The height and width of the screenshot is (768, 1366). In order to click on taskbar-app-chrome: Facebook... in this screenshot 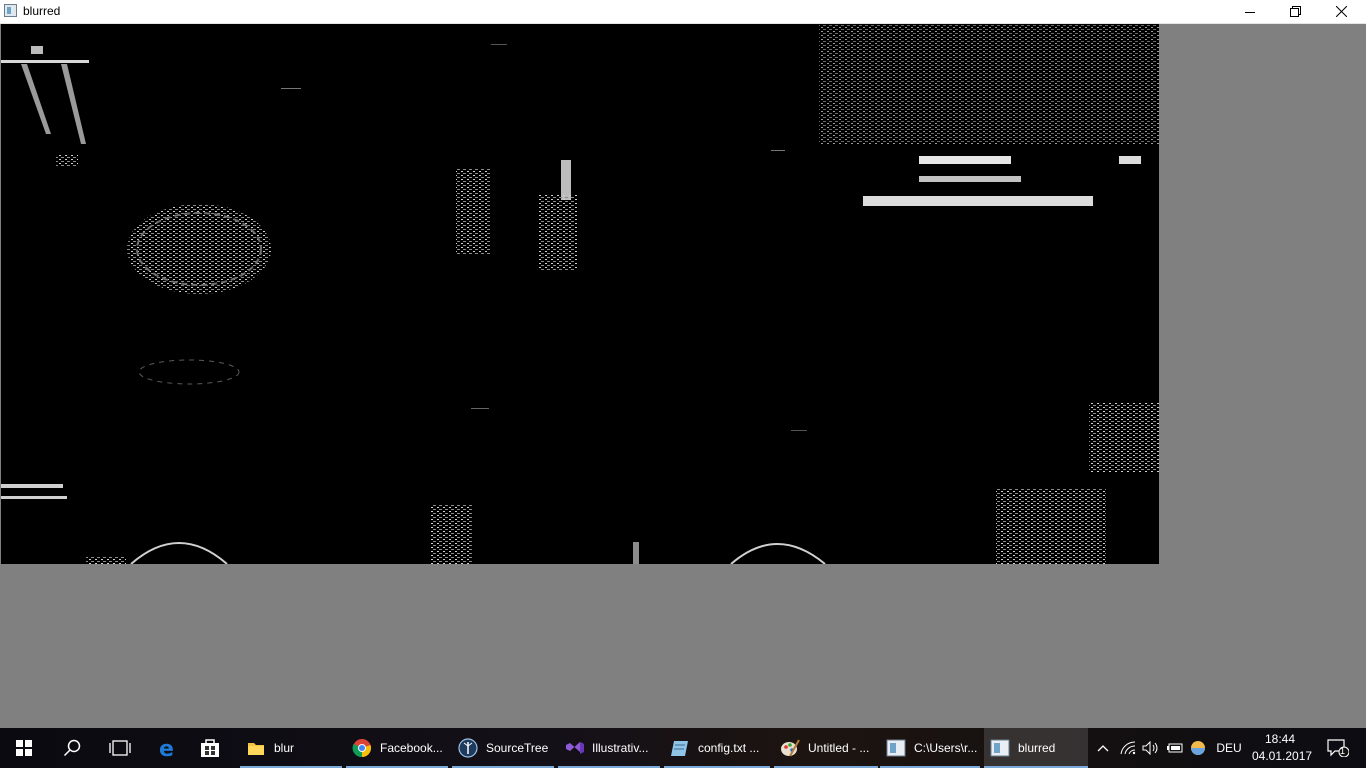, I will do `click(397, 748)`.